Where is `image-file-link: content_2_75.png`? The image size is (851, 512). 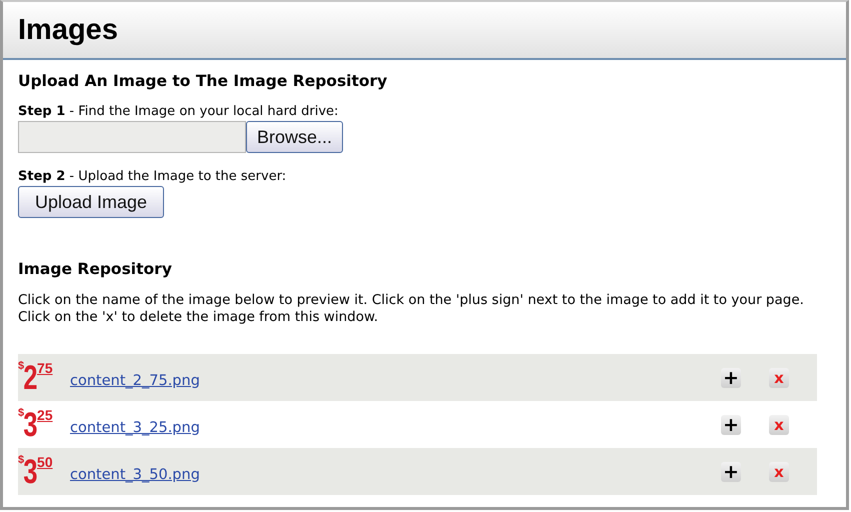
image-file-link: content_2_75.png is located at coordinates (395, 380).